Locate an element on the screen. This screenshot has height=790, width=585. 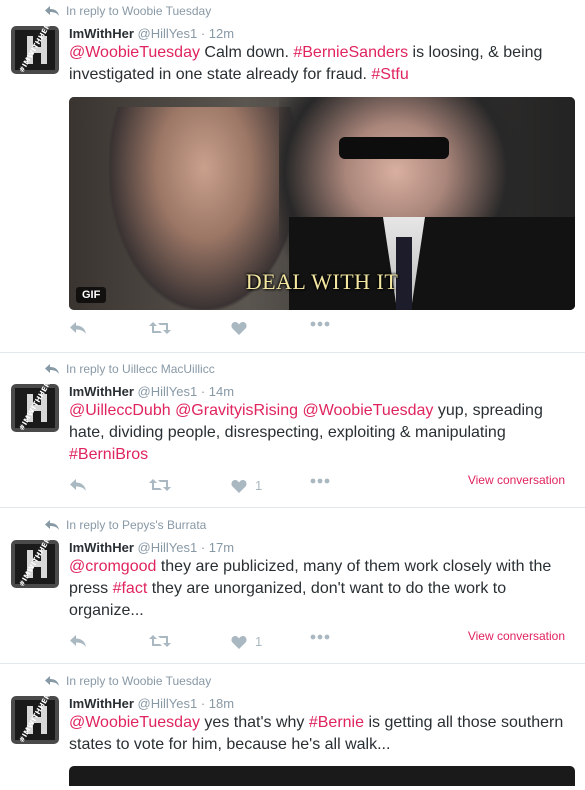
mention-link: @UilleccDubh is located at coordinates (120, 410).